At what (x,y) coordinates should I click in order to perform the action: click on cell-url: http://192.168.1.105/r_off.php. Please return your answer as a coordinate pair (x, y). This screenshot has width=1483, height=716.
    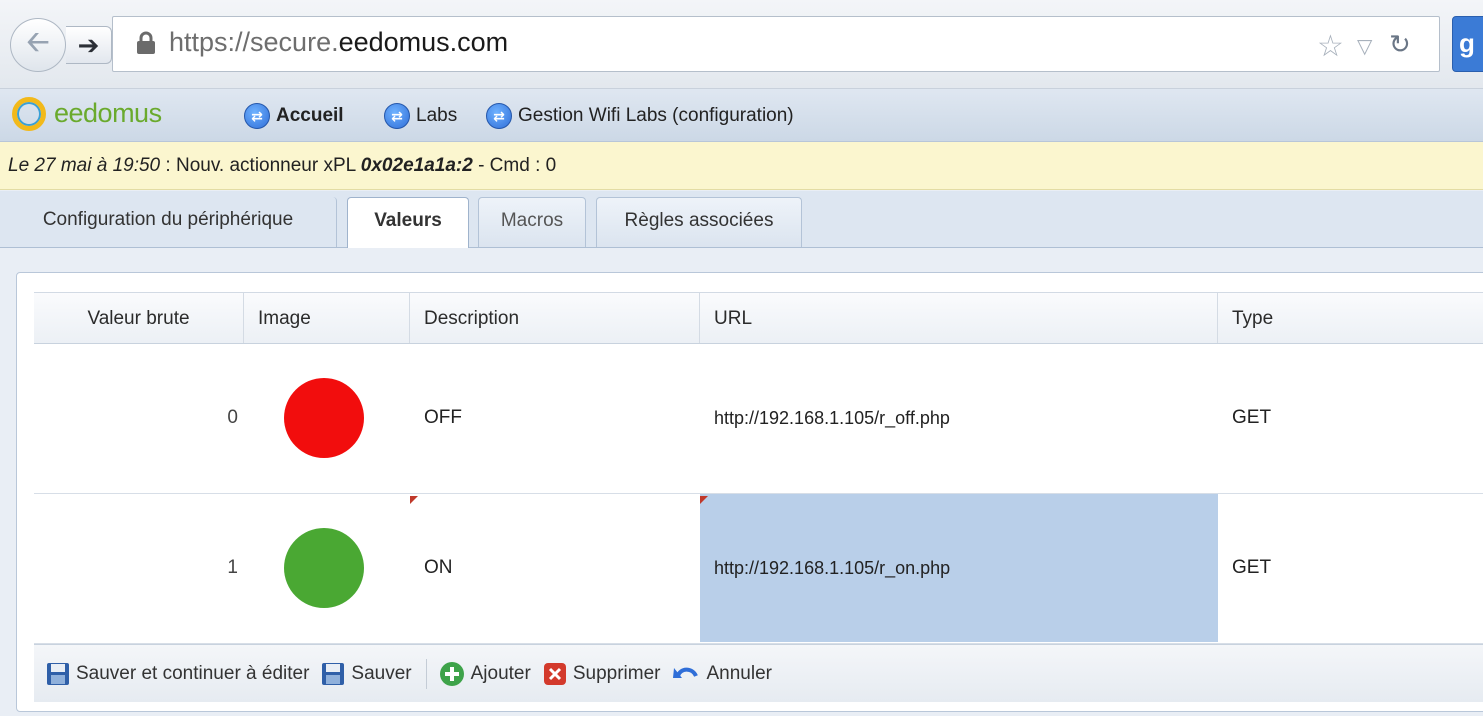
    Looking at the image, I should click on (959, 418).